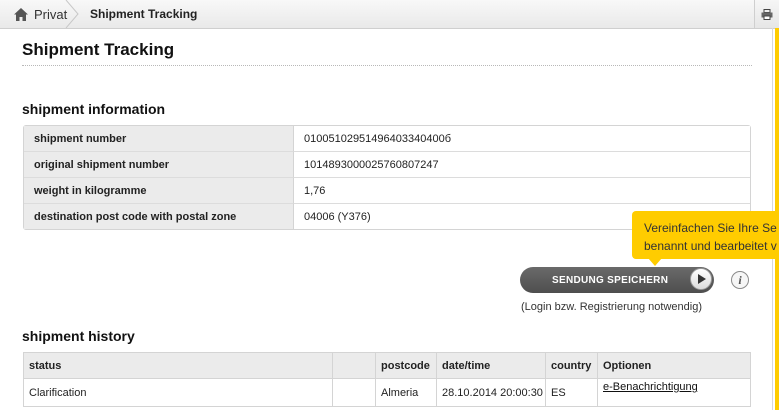 This screenshot has width=779, height=410. What do you see at coordinates (522, 191) in the screenshot?
I see `info-value: 1,76` at bounding box center [522, 191].